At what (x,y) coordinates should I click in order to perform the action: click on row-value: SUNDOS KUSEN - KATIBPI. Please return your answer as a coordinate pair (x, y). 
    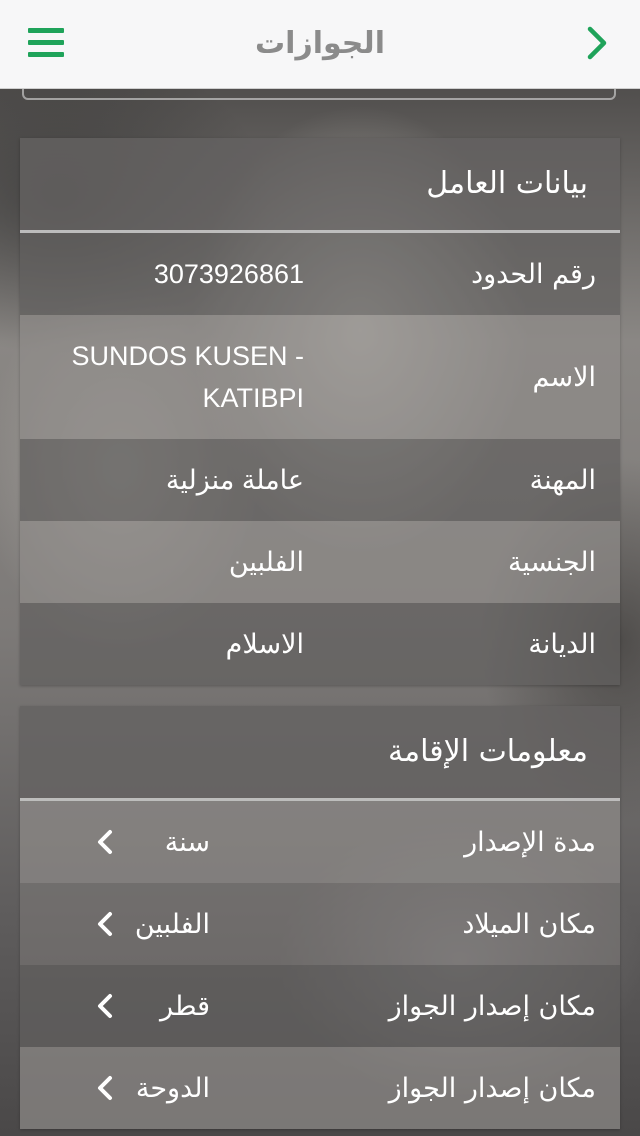
    Looking at the image, I should click on (187, 377).